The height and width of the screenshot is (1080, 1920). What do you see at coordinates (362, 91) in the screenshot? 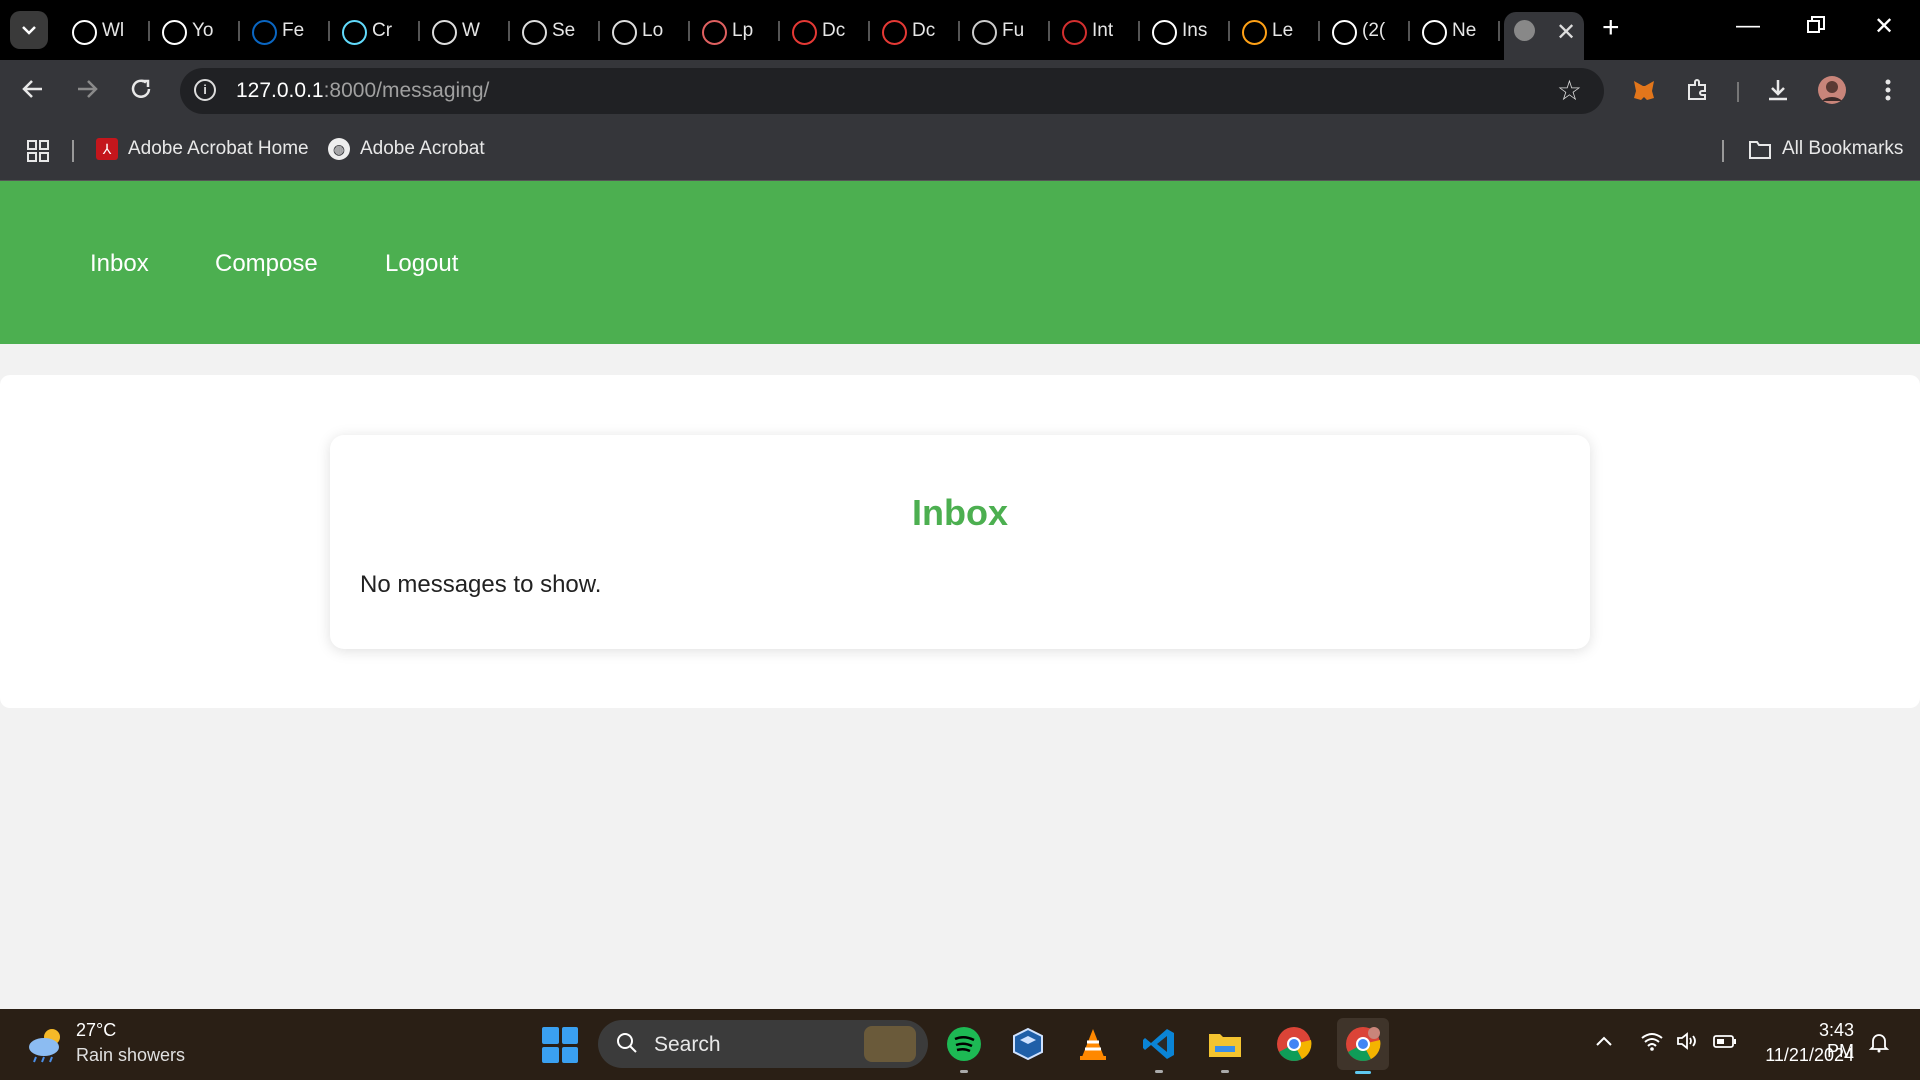
I see `url-text: 127.0.0.1:8000/messaging/` at bounding box center [362, 91].